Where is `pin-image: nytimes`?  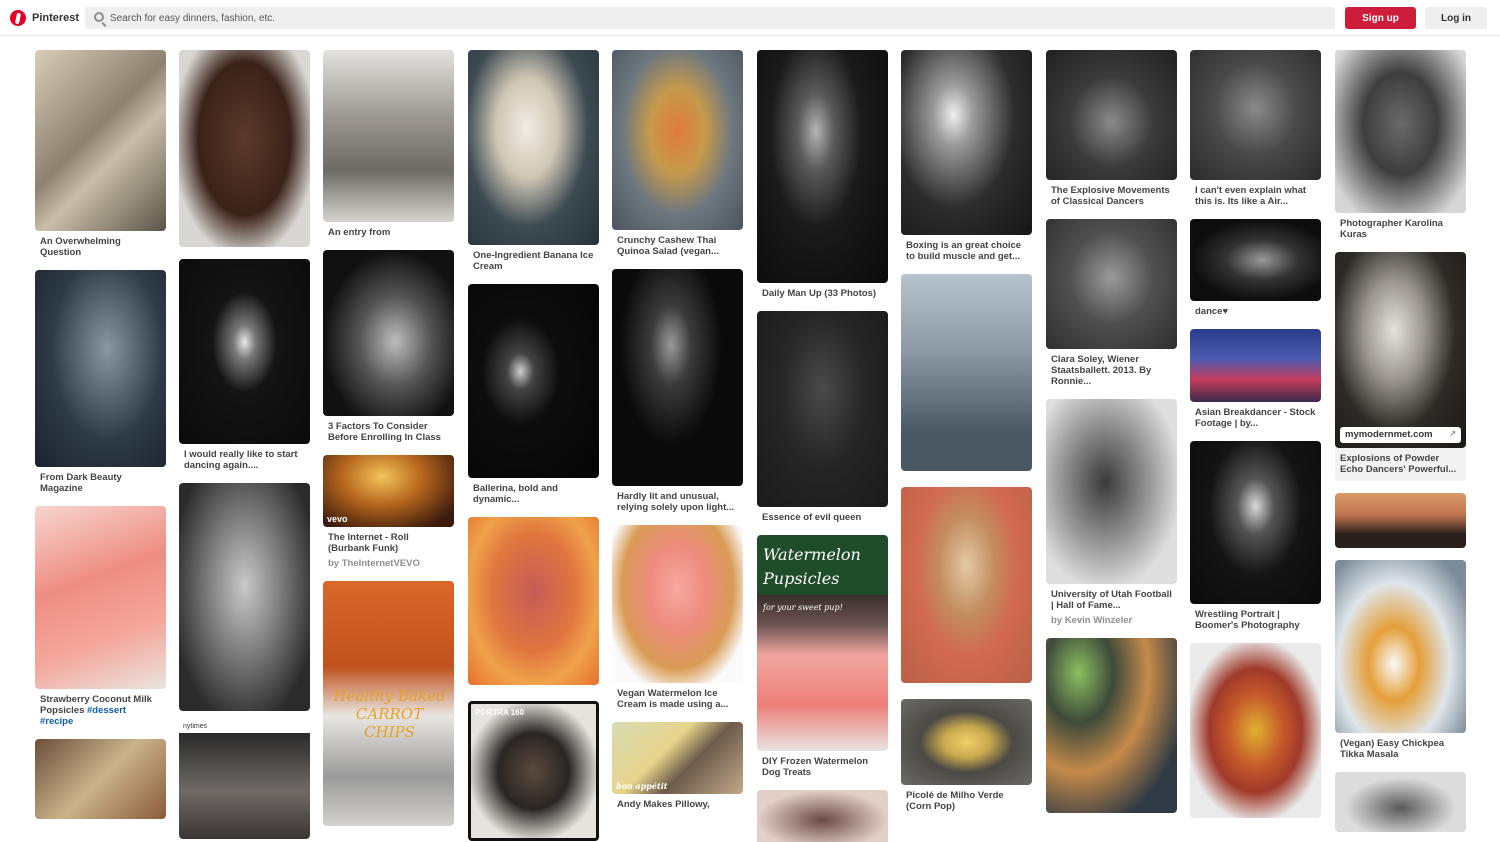 pin-image: nytimes is located at coordinates (244, 779).